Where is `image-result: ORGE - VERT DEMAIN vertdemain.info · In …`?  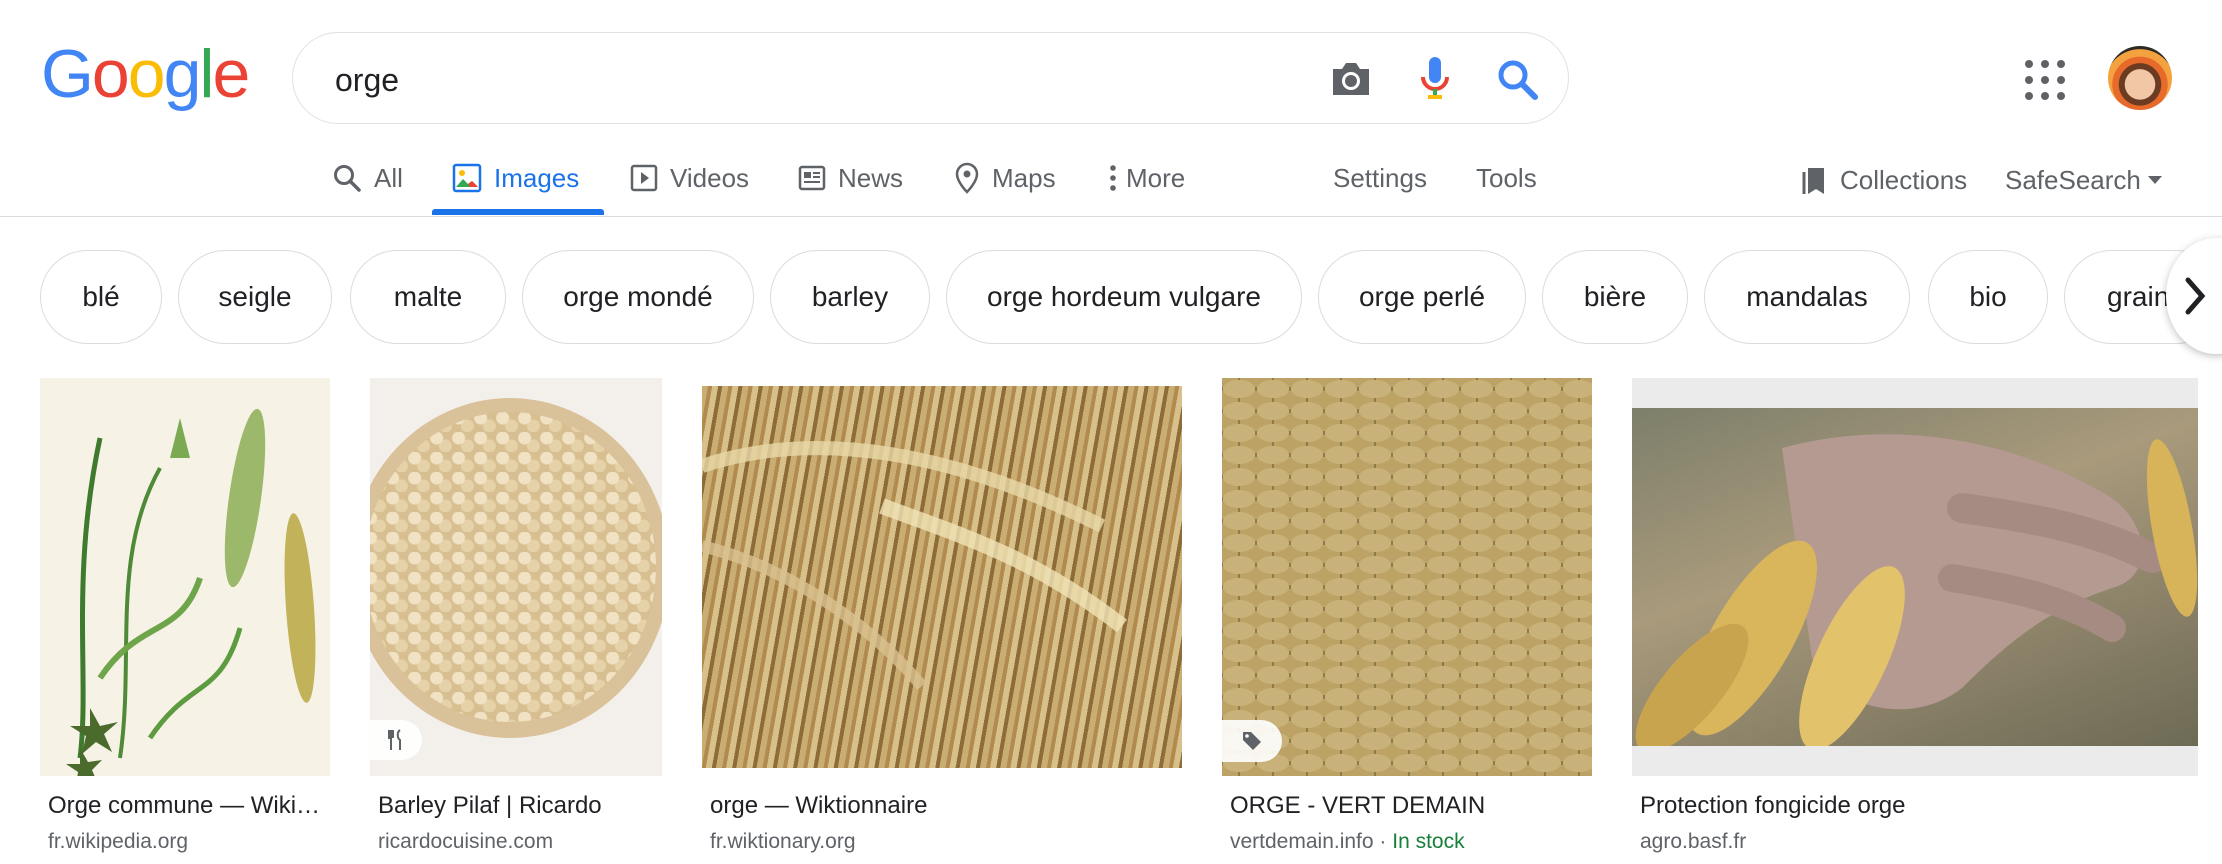
image-result: ORGE - VERT DEMAIN vertdemain.info · In … is located at coordinates (1407, 621).